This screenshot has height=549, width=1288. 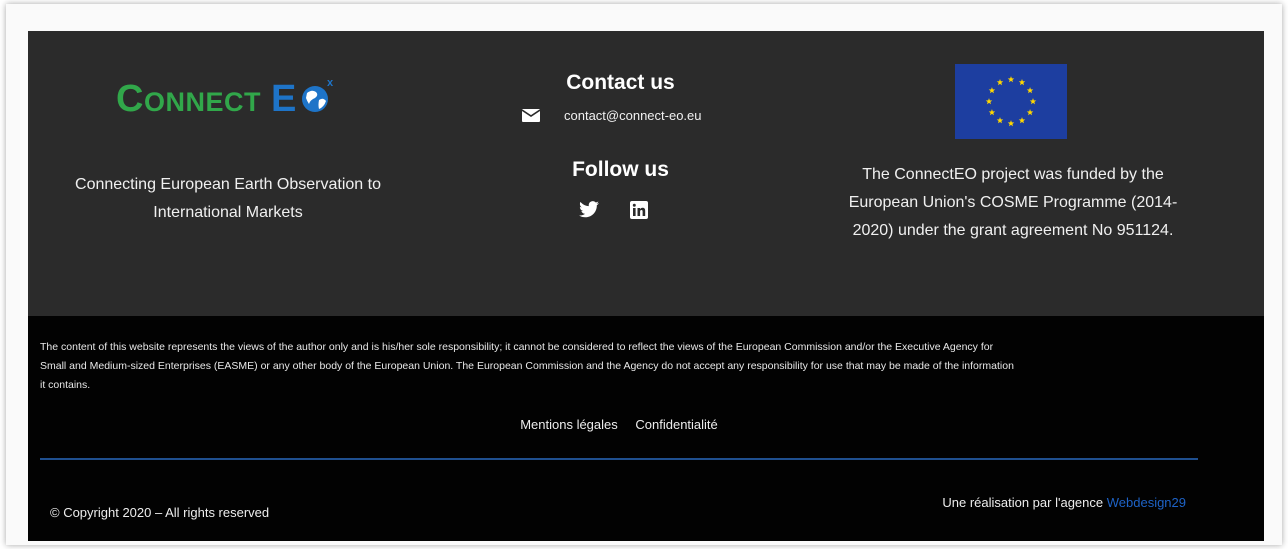 What do you see at coordinates (1013, 174) in the screenshot?
I see `funding-line-1: The ConnectEO project was funded by the` at bounding box center [1013, 174].